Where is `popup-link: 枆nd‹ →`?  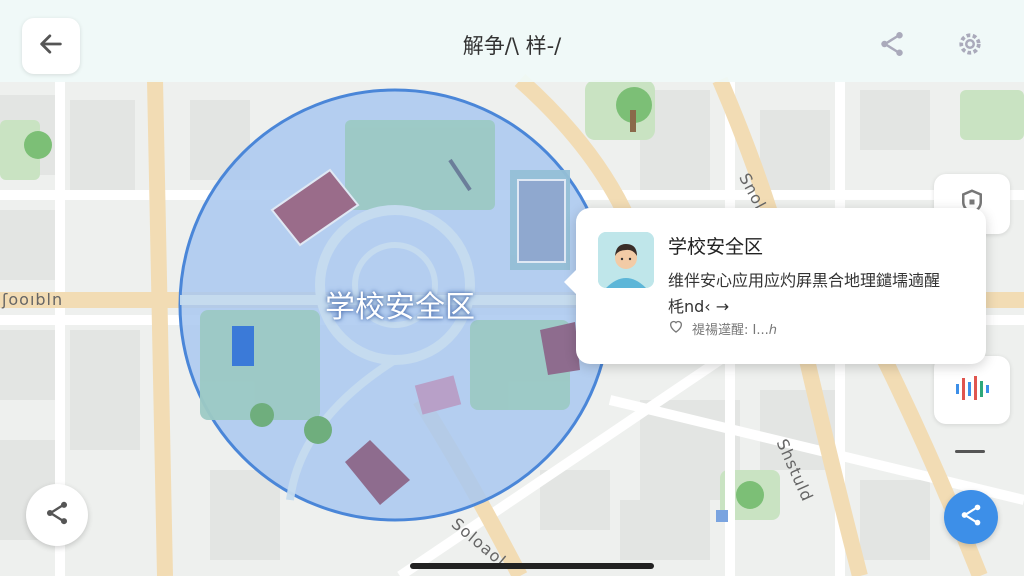
popup-link: 枆nd‹ → is located at coordinates (818, 307).